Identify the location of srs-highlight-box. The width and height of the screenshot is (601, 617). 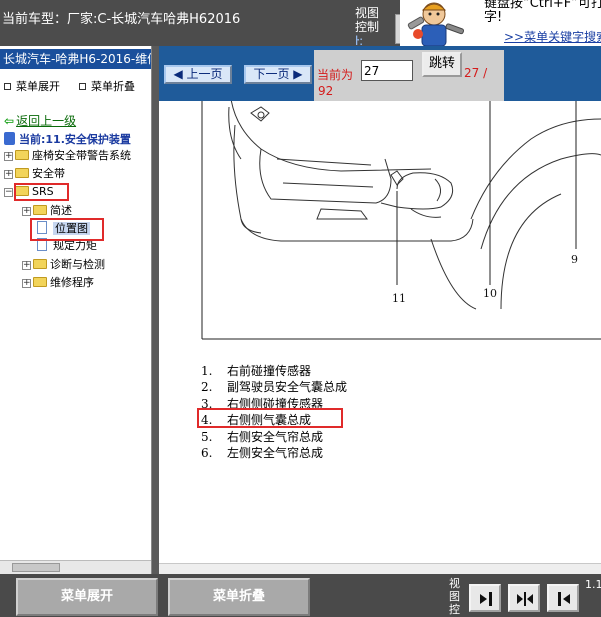
(41, 192).